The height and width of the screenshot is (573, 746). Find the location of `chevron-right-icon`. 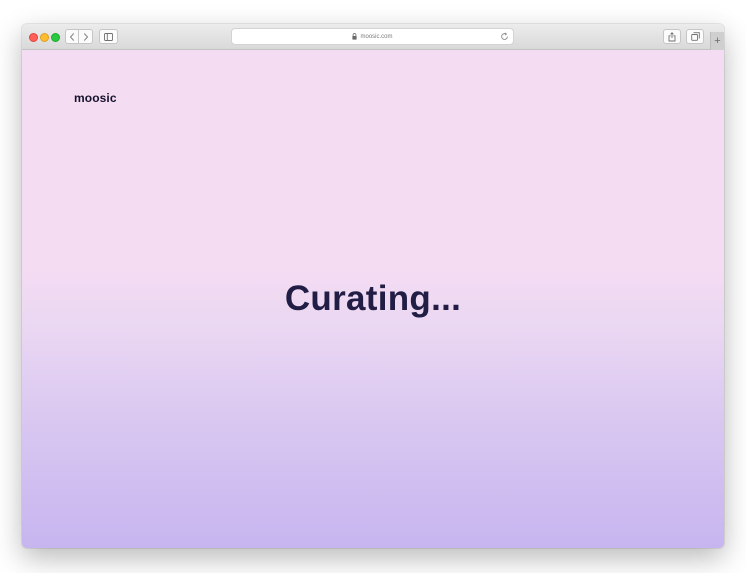

chevron-right-icon is located at coordinates (85, 36).